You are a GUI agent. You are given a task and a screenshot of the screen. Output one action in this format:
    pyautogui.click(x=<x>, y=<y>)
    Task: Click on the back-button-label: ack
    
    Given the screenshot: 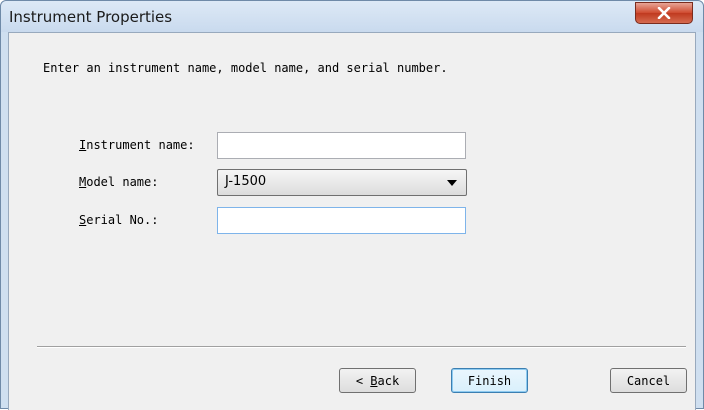 What is the action you would take?
    pyautogui.click(x=388, y=380)
    